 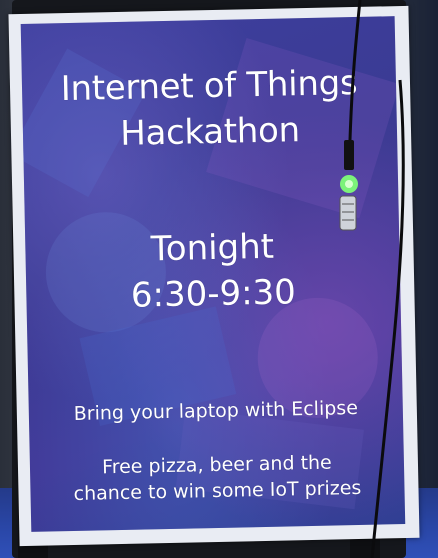 What do you see at coordinates (210, 132) in the screenshot?
I see `poster-title-line2: Hackathon` at bounding box center [210, 132].